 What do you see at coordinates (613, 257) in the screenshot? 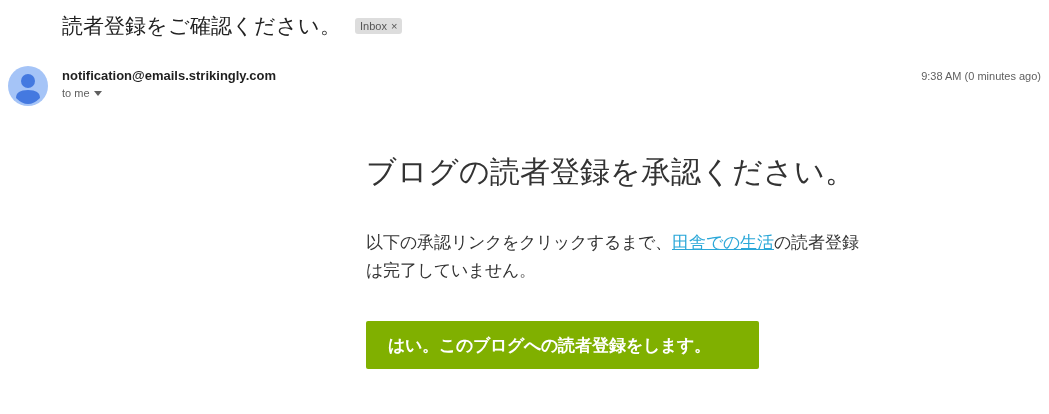
I see `body-paragraph: 以下の承認リンクをクリックするまで、田舎での生活の読者登録は完了していません。` at bounding box center [613, 257].